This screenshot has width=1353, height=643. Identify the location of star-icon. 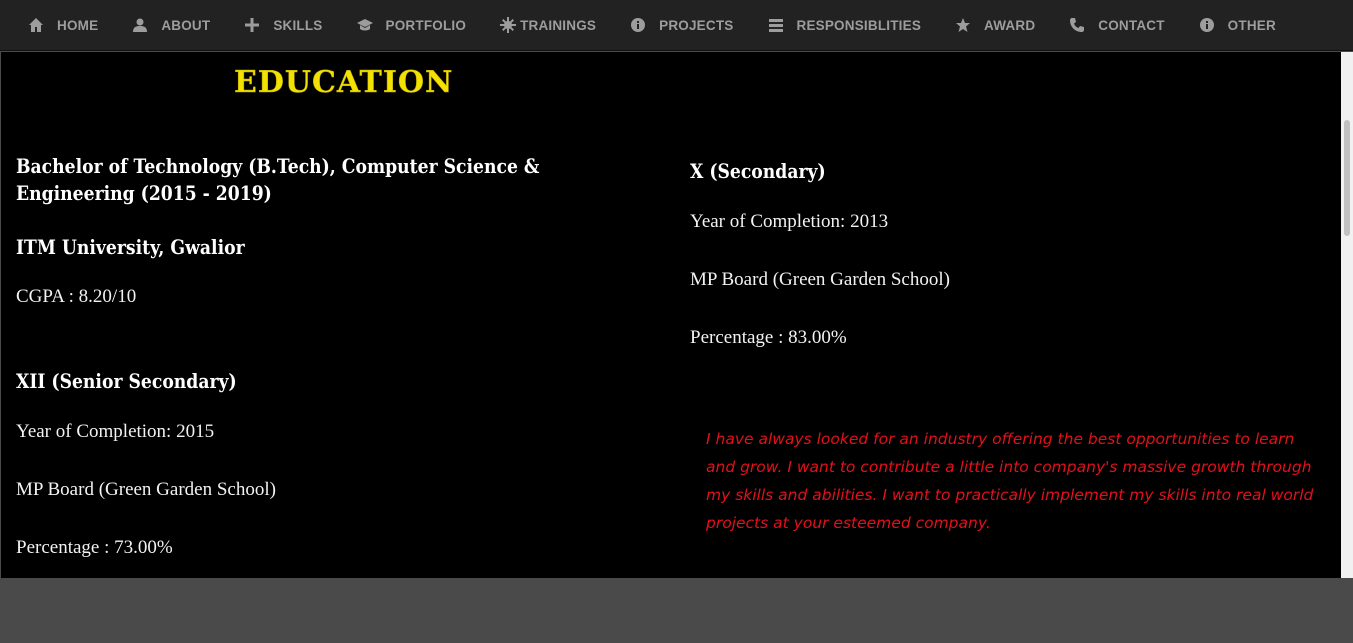
(963, 25).